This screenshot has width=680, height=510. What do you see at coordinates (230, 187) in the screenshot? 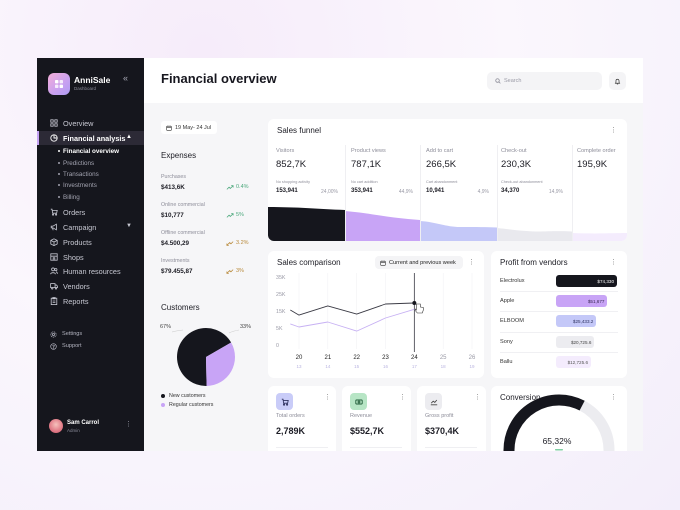
I see `trend-up-icon` at bounding box center [230, 187].